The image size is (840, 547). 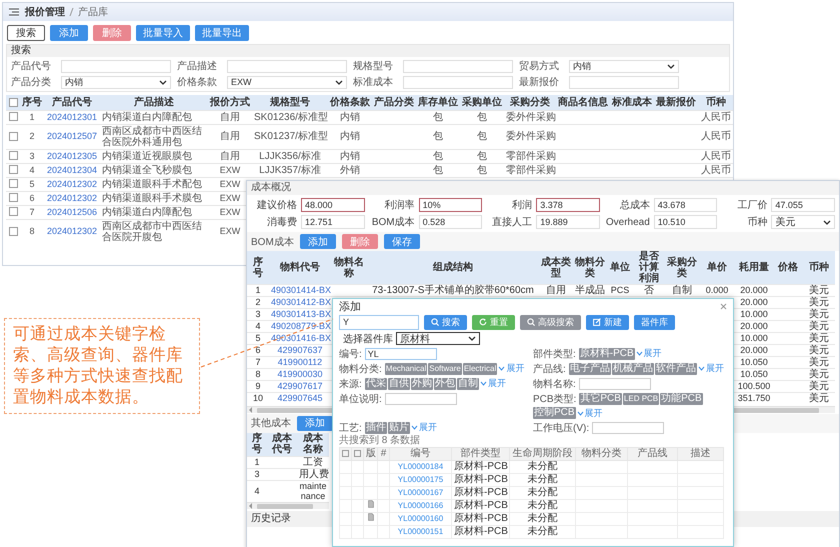 What do you see at coordinates (654, 322) in the screenshot?
I see `dialog-button: 器件库` at bounding box center [654, 322].